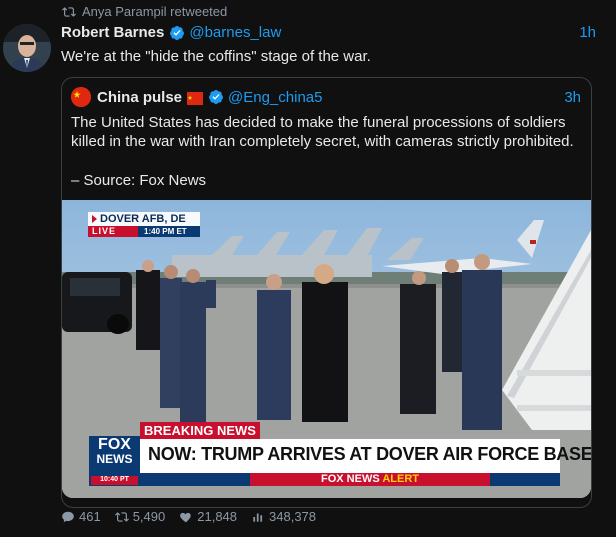 The image size is (616, 537). Describe the element at coordinates (114, 459) in the screenshot. I see `fox-logo-line2: NEWS` at that location.